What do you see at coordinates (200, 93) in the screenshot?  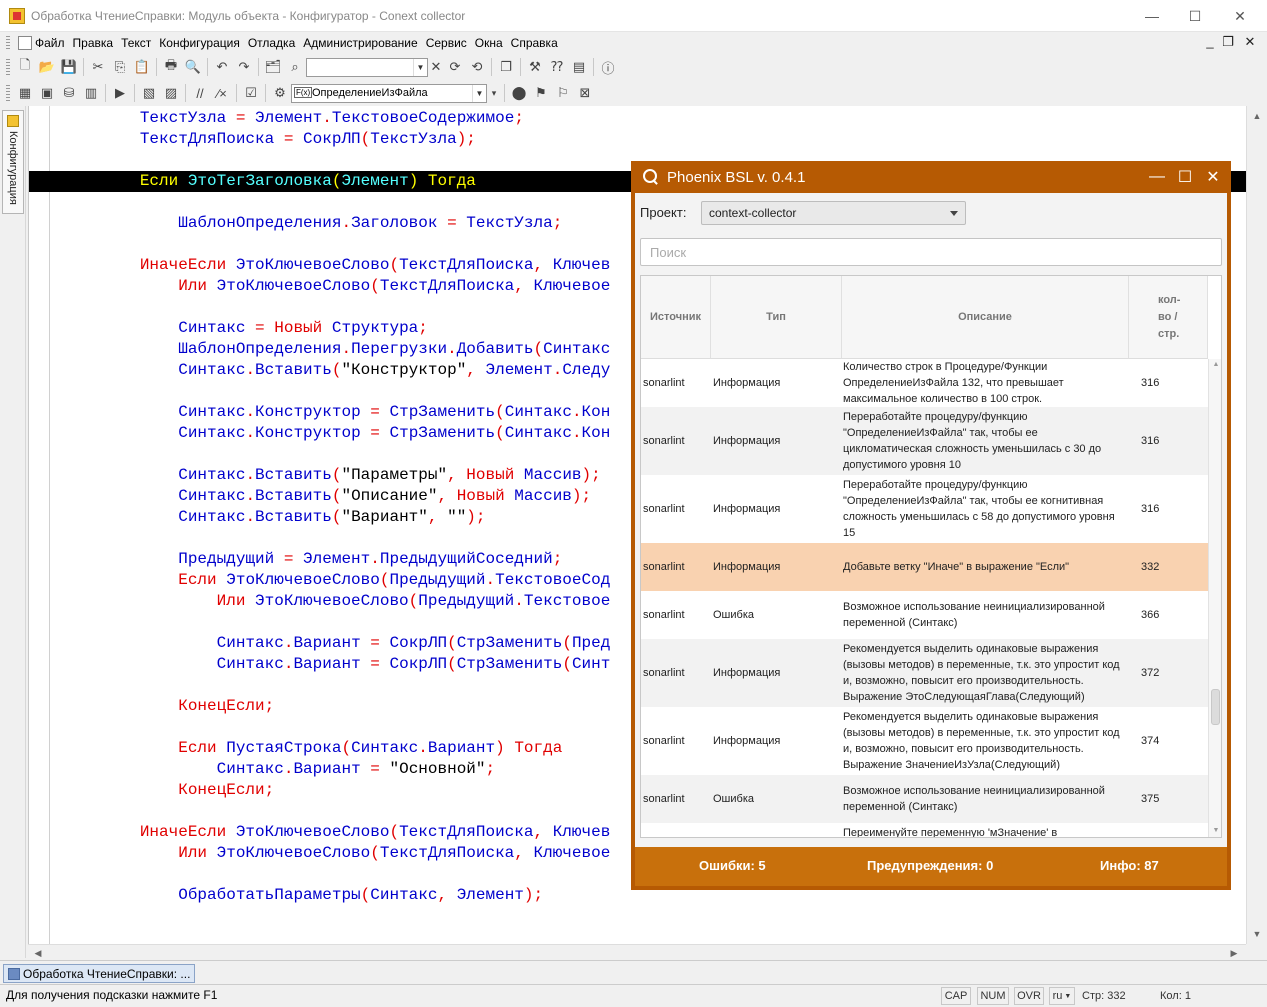 I see `comment-icon: //` at bounding box center [200, 93].